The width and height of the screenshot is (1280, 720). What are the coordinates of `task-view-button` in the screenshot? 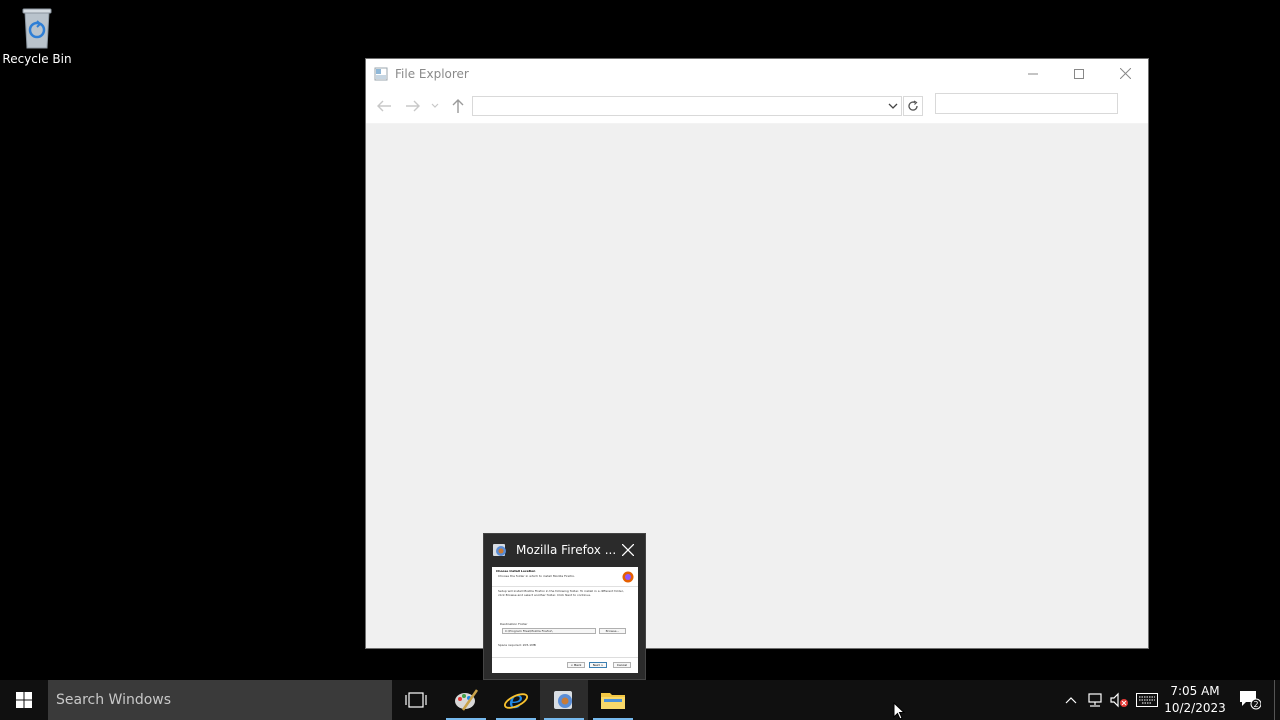 It's located at (416, 700).